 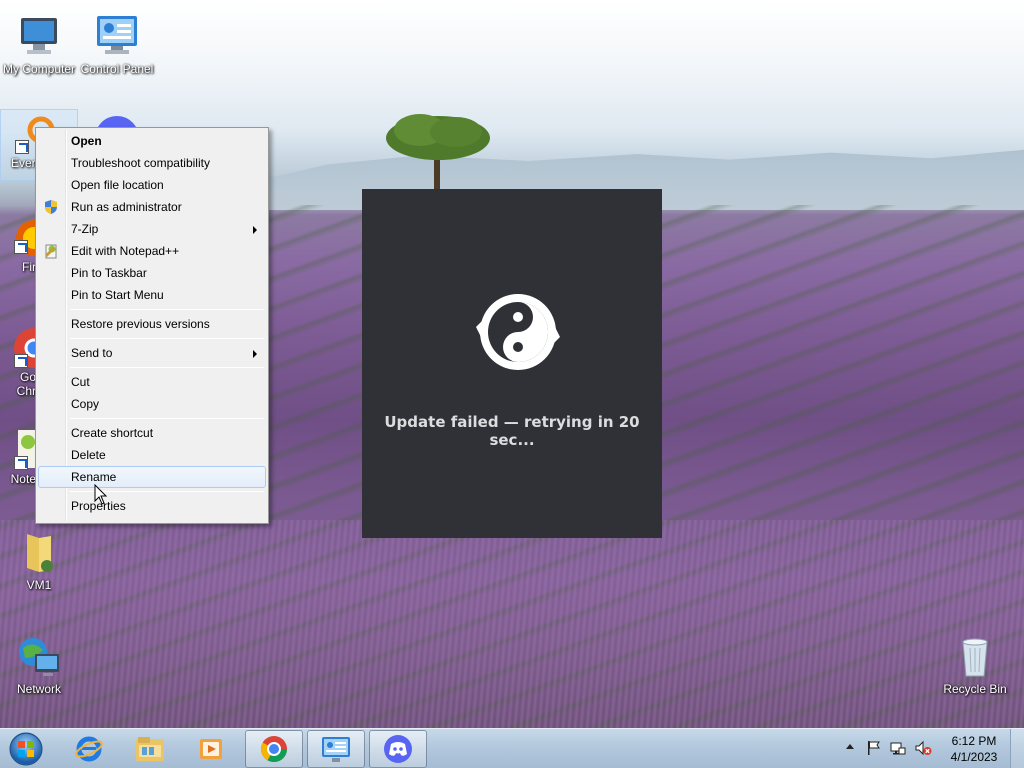 What do you see at coordinates (117, 185) in the screenshot?
I see `menu-item-label: Open file location` at bounding box center [117, 185].